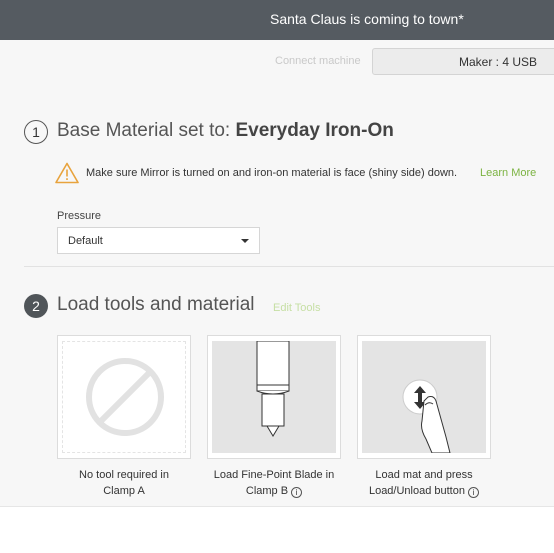  I want to click on learn-more-link: Learn More, so click(508, 173).